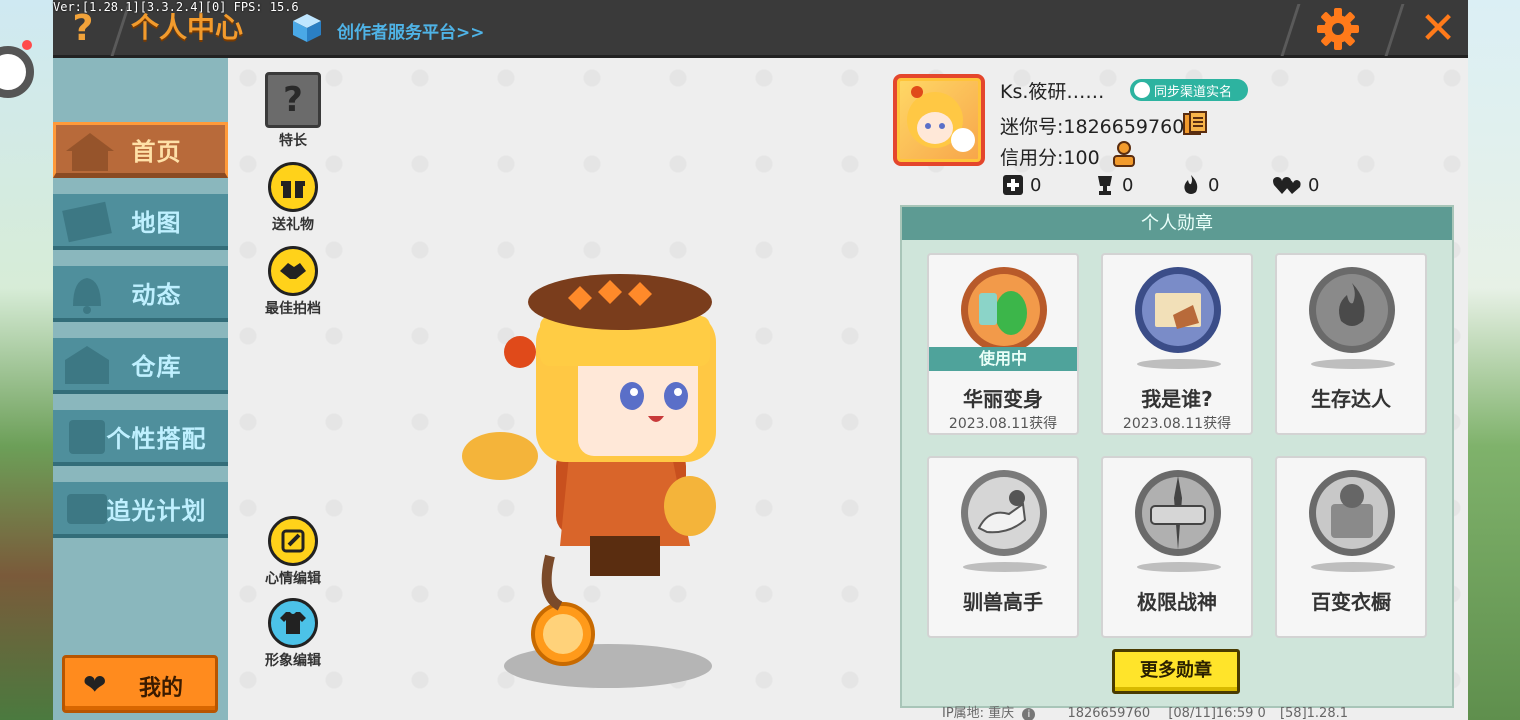 The width and height of the screenshot is (1520, 720). I want to click on mine-button: ❤ 我的, so click(140, 684).